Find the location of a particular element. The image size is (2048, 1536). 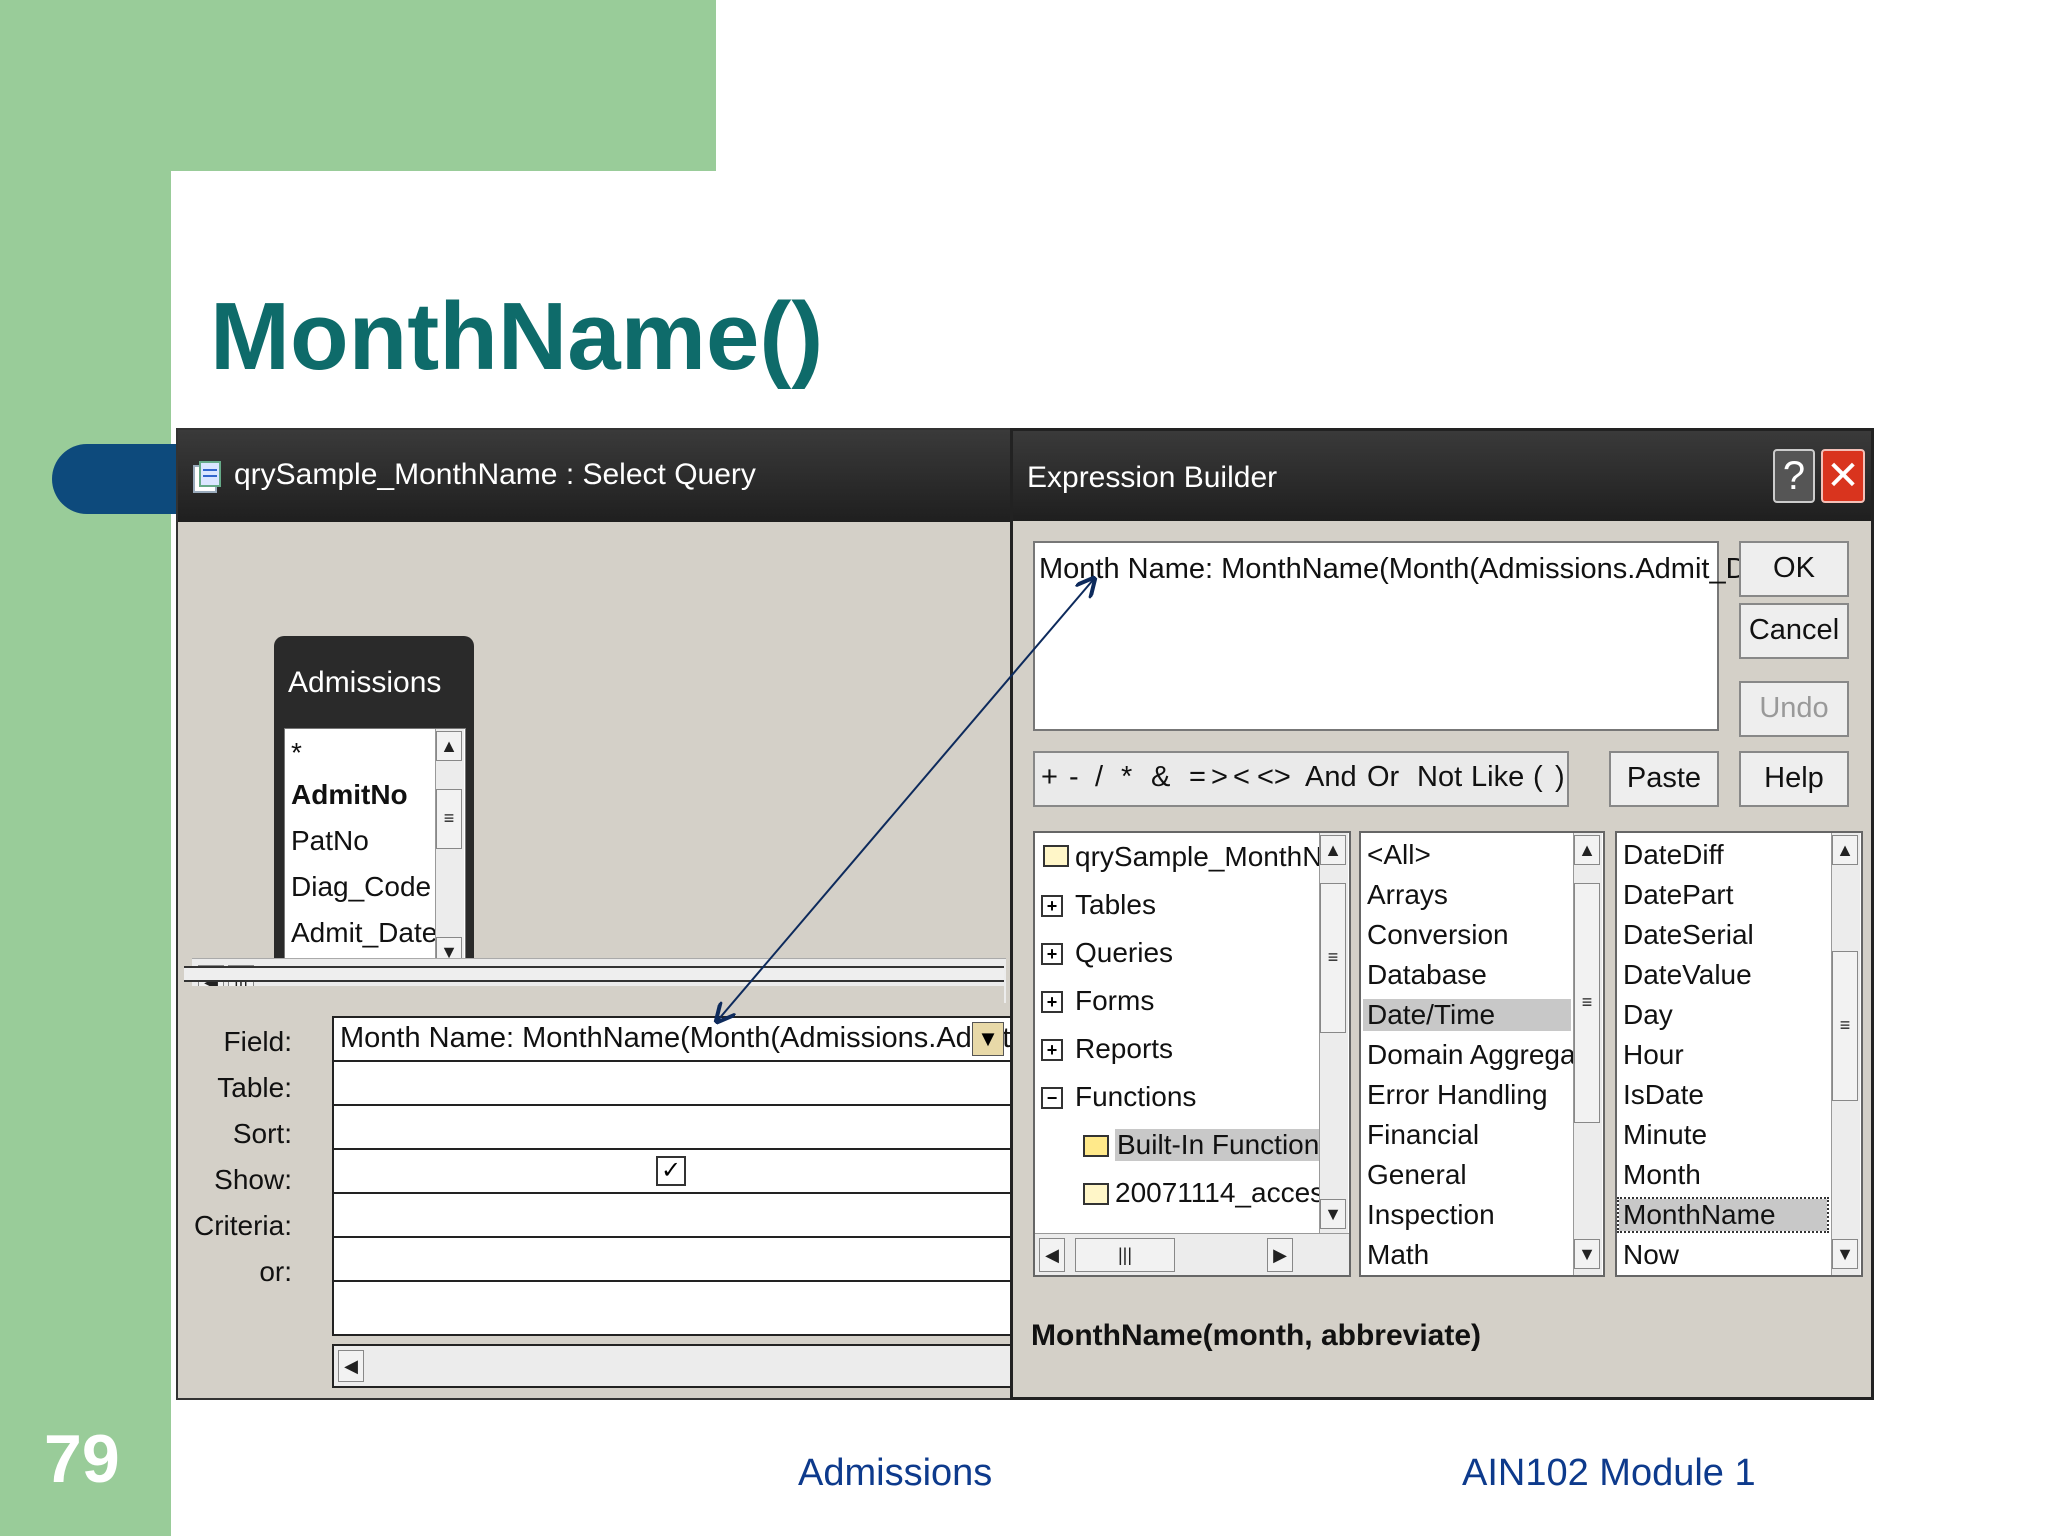

ok-button: OK is located at coordinates (1794, 569).